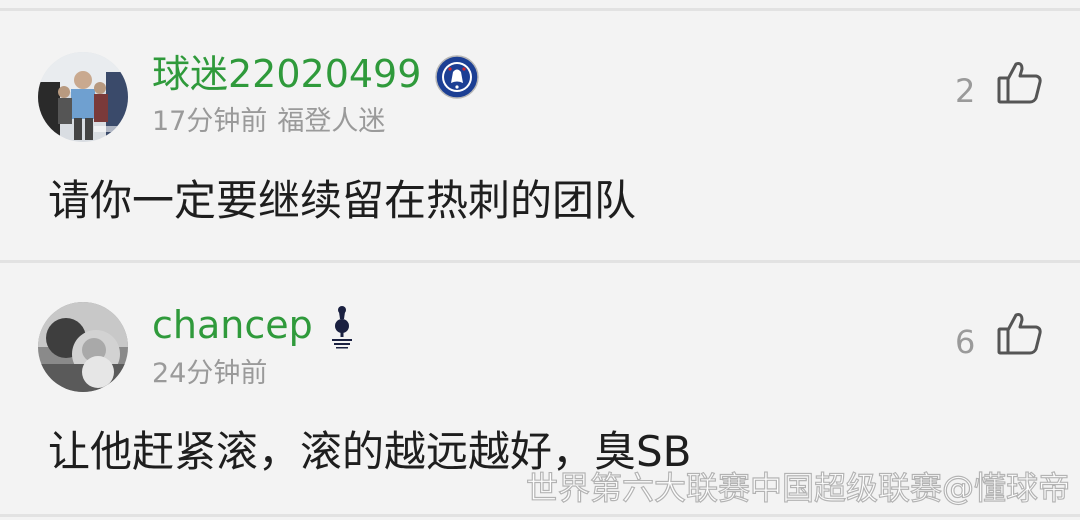 This screenshot has height=520, width=1080. What do you see at coordinates (370, 451) in the screenshot?
I see `comment-text: 让他赶紧滚，滚的越远越好，臭SB` at bounding box center [370, 451].